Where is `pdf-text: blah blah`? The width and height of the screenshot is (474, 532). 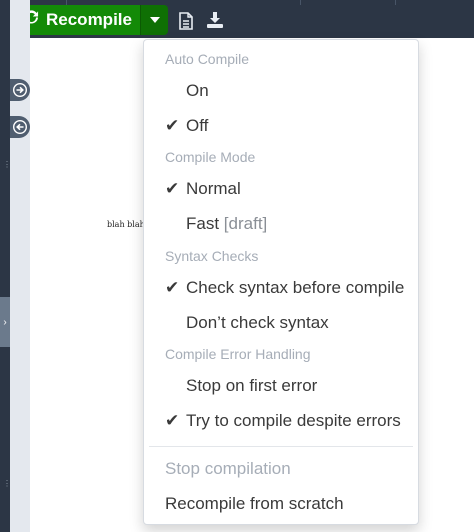
pdf-text: blah blah is located at coordinates (126, 224).